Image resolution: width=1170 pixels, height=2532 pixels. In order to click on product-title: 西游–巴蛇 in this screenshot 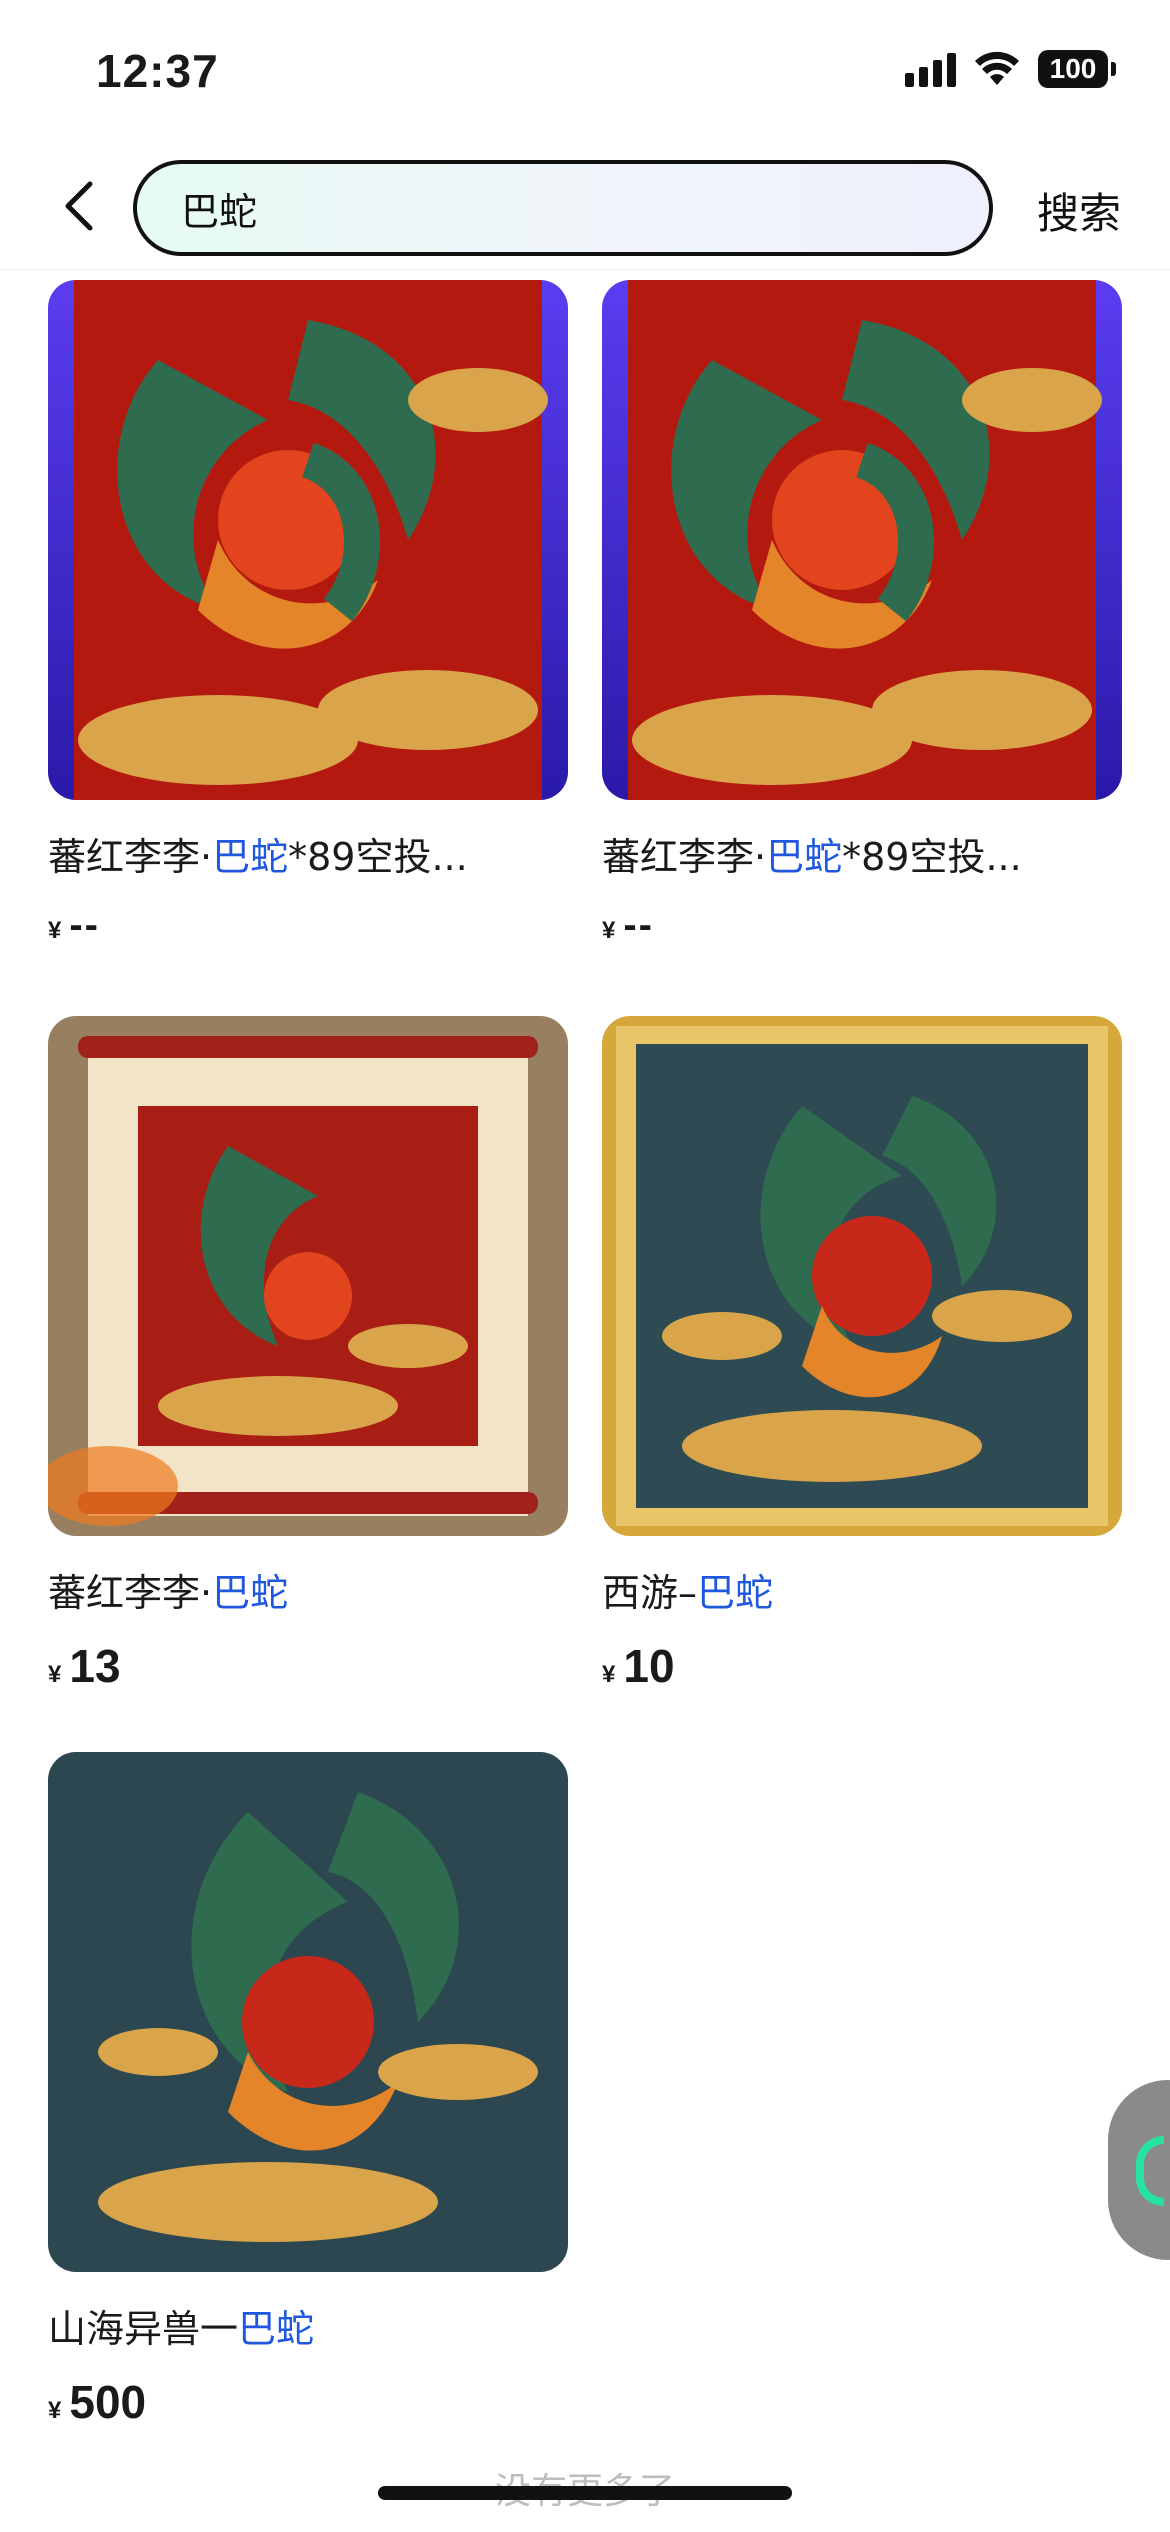, I will do `click(862, 1589)`.